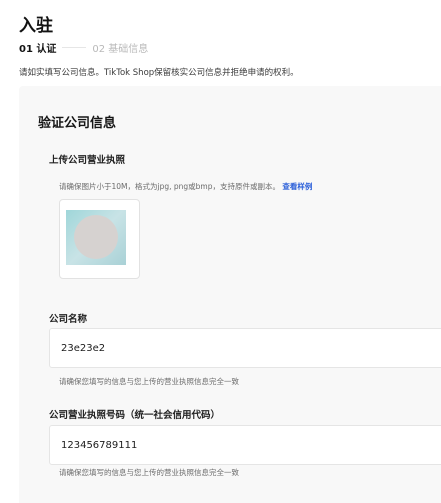 The height and width of the screenshot is (503, 441). I want to click on upload-hint-text: 请确保图片小于10M，格式为jpg, png或bmp，支持原件或副本。, so click(169, 186).